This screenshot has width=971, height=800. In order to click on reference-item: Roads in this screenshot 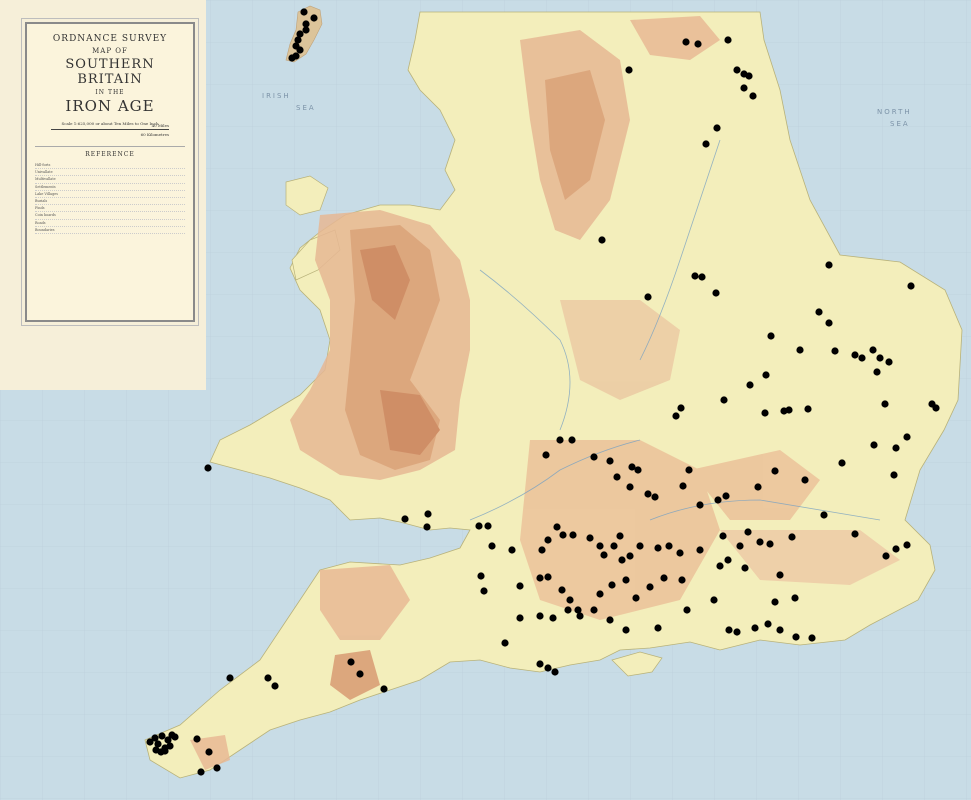, I will do `click(110, 223)`.